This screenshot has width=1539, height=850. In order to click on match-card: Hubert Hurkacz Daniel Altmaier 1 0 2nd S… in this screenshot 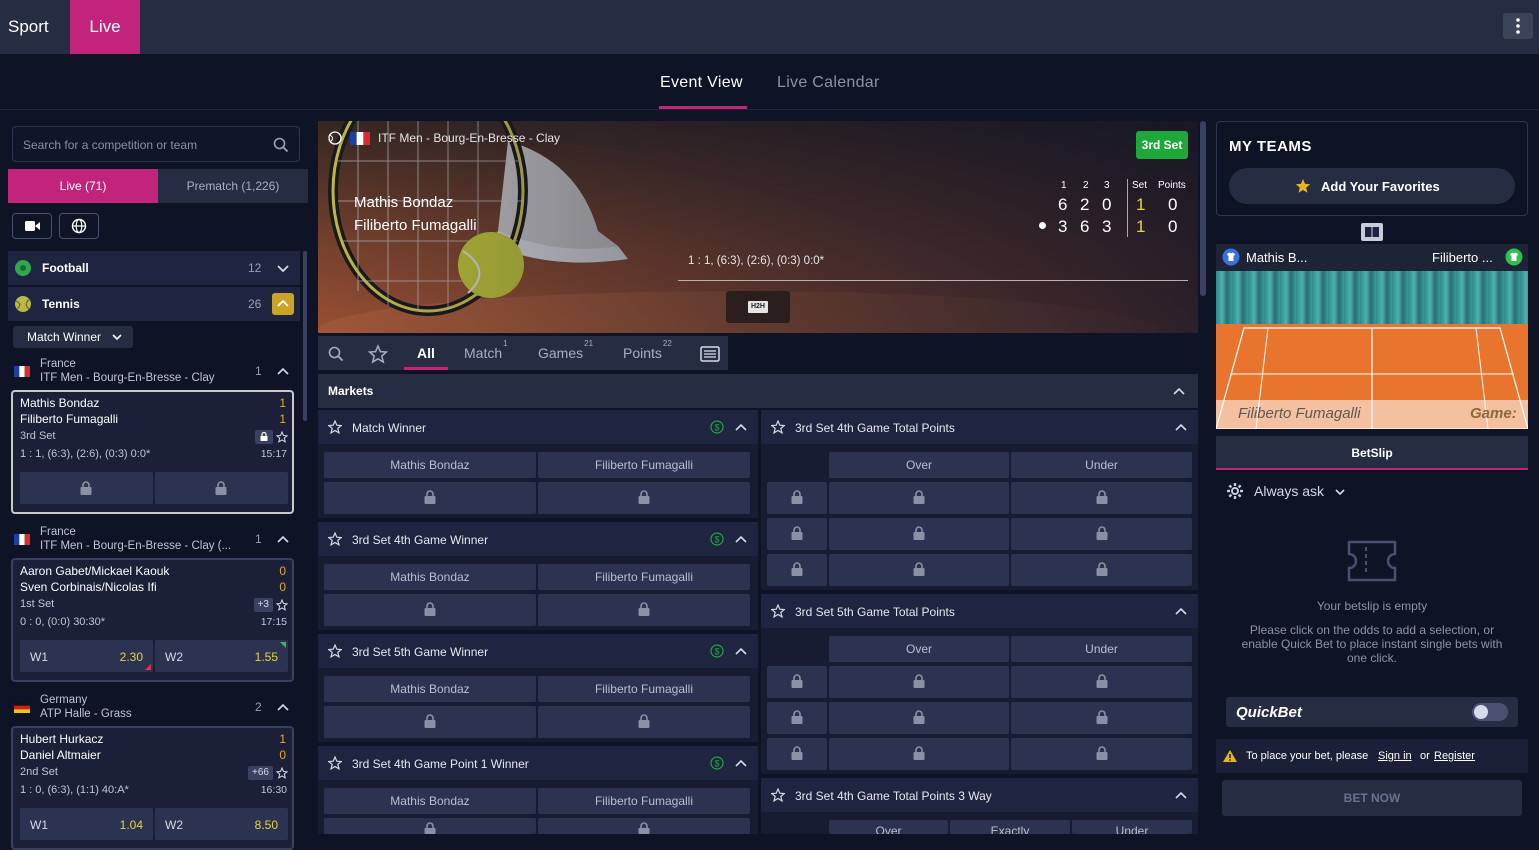, I will do `click(152, 788)`.